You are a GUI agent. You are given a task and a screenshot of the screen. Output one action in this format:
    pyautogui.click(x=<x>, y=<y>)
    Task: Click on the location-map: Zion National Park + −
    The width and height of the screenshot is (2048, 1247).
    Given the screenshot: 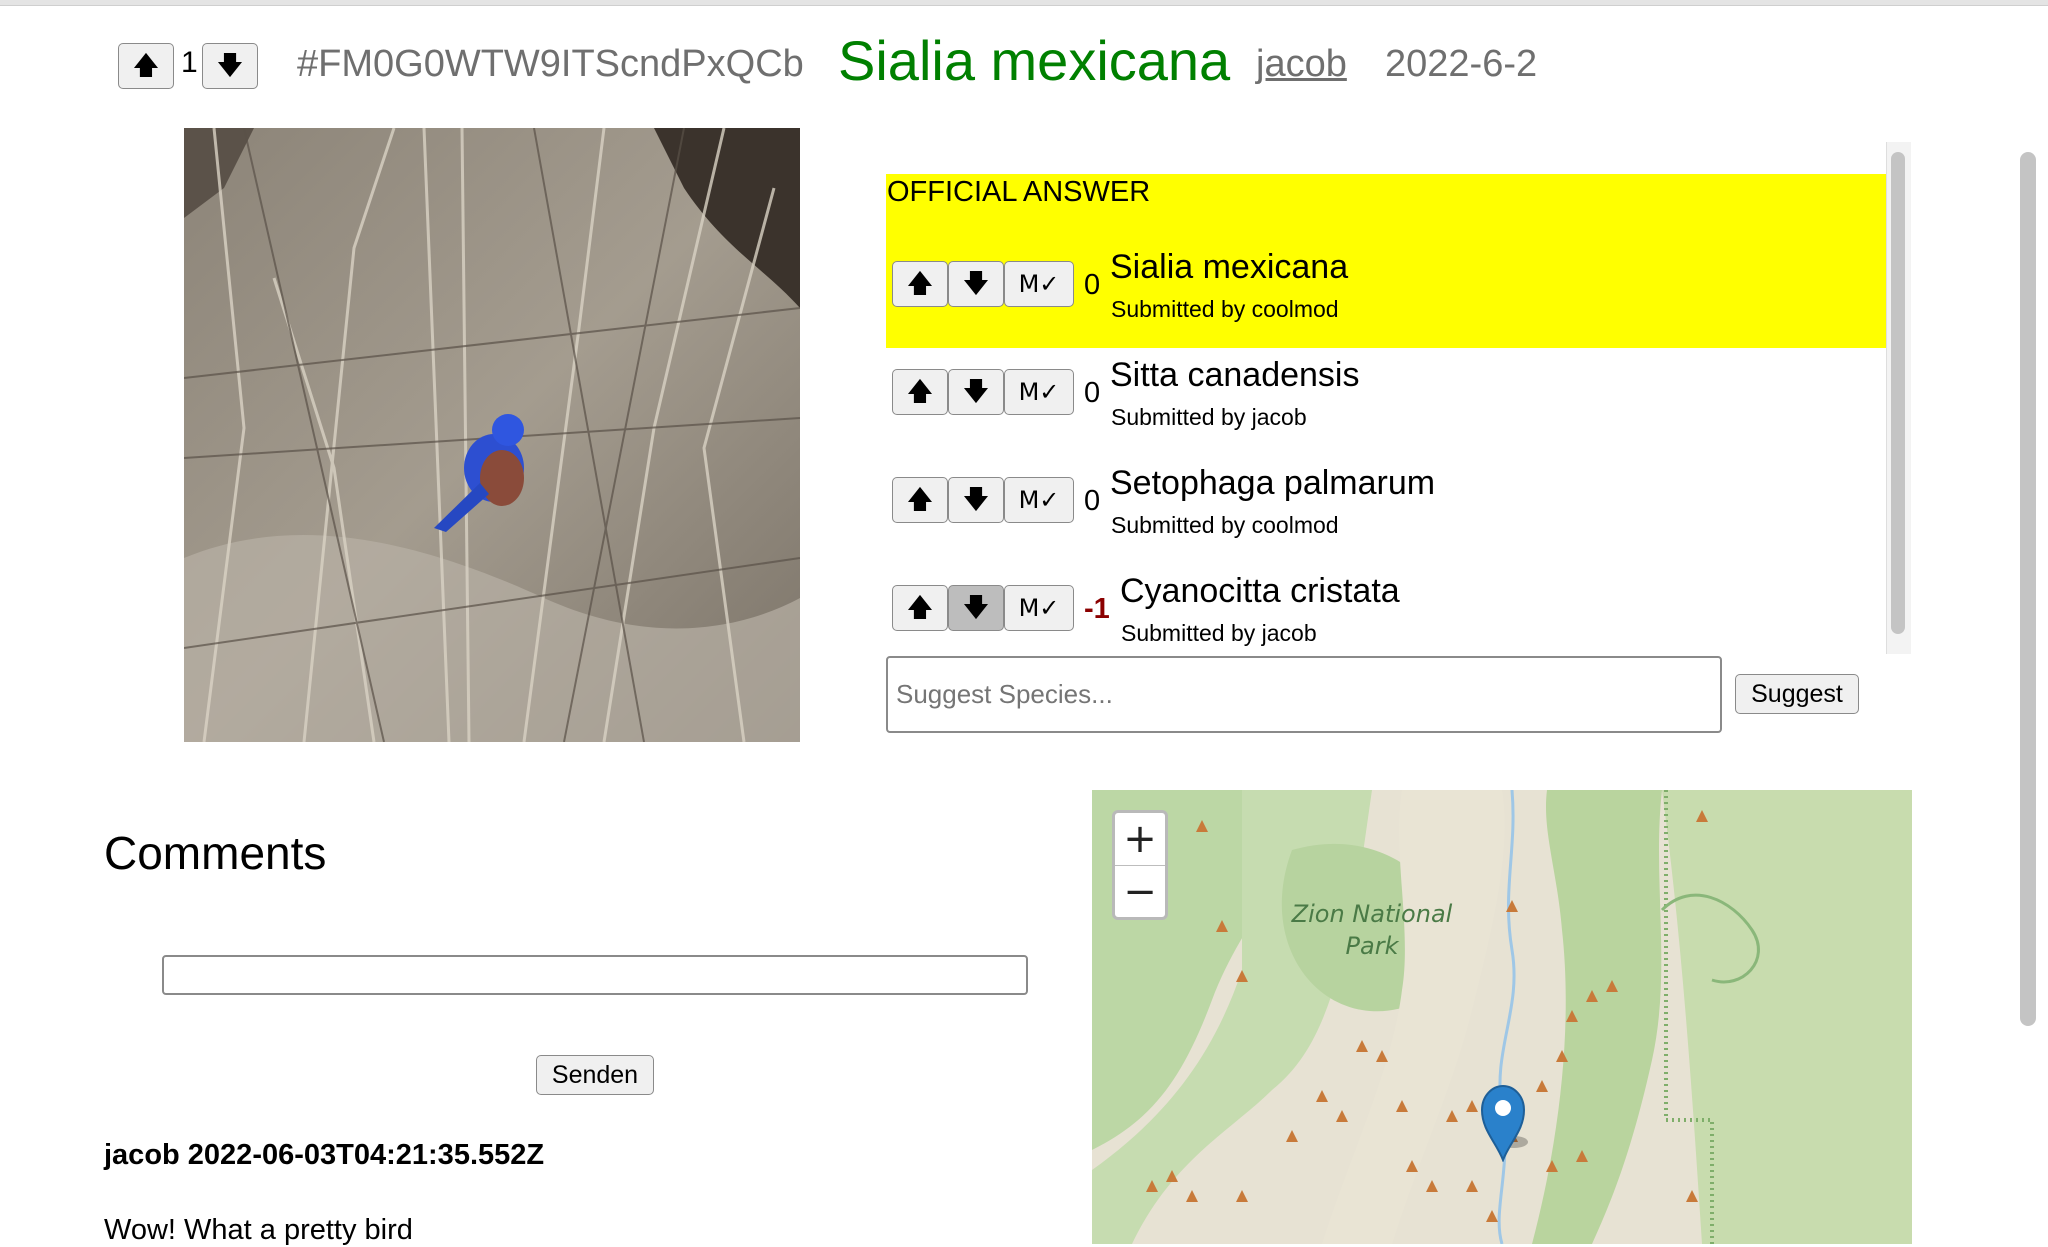 What is the action you would take?
    pyautogui.click(x=1502, y=1017)
    